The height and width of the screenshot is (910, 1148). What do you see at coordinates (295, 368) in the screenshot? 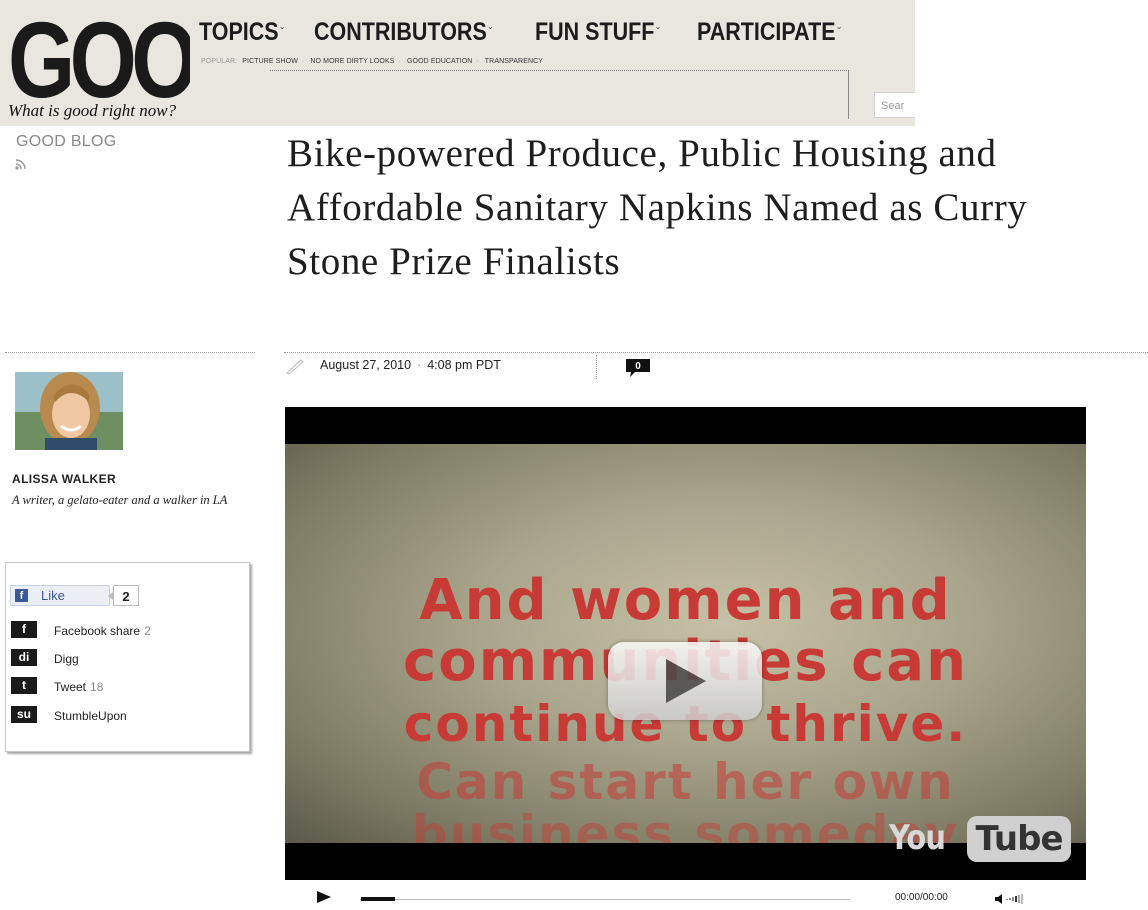
I see `pencil-icon` at bounding box center [295, 368].